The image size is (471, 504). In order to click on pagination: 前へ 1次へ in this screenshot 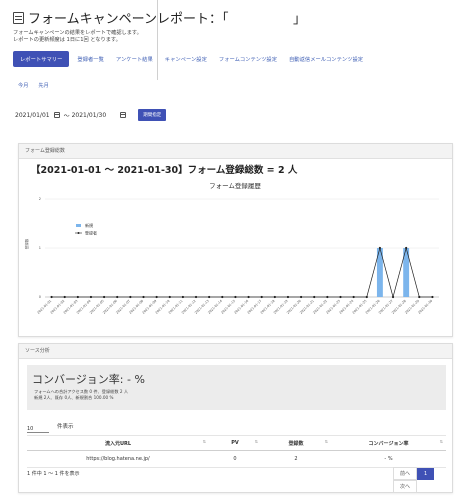, I will do `click(422, 480)`.